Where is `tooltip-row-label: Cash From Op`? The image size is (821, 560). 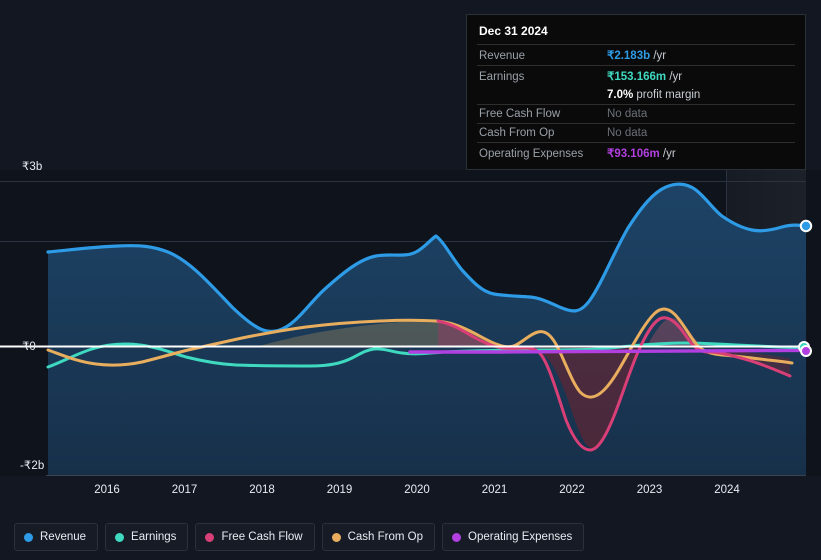
tooltip-row-label: Cash From Op is located at coordinates (517, 133).